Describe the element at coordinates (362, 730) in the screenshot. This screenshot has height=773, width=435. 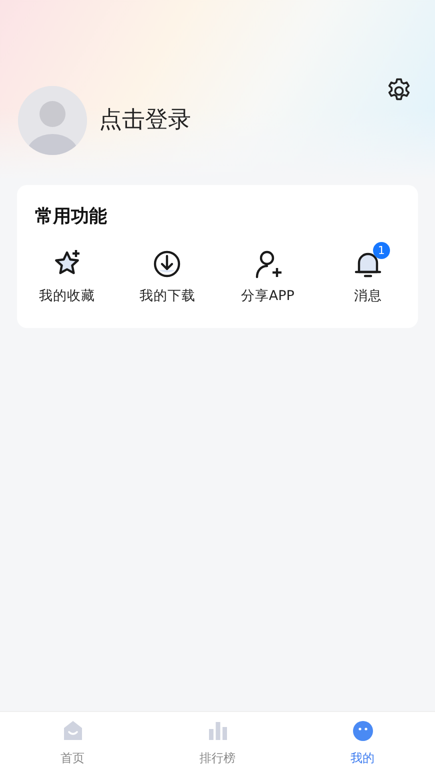
I see `smiley-icon` at that location.